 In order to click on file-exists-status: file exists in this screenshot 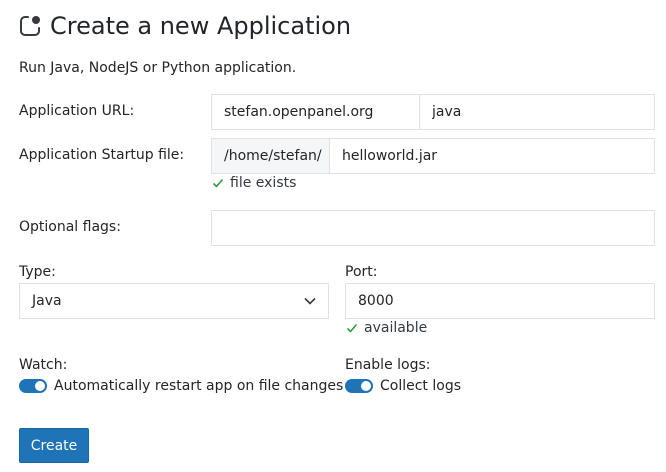, I will do `click(254, 183)`.